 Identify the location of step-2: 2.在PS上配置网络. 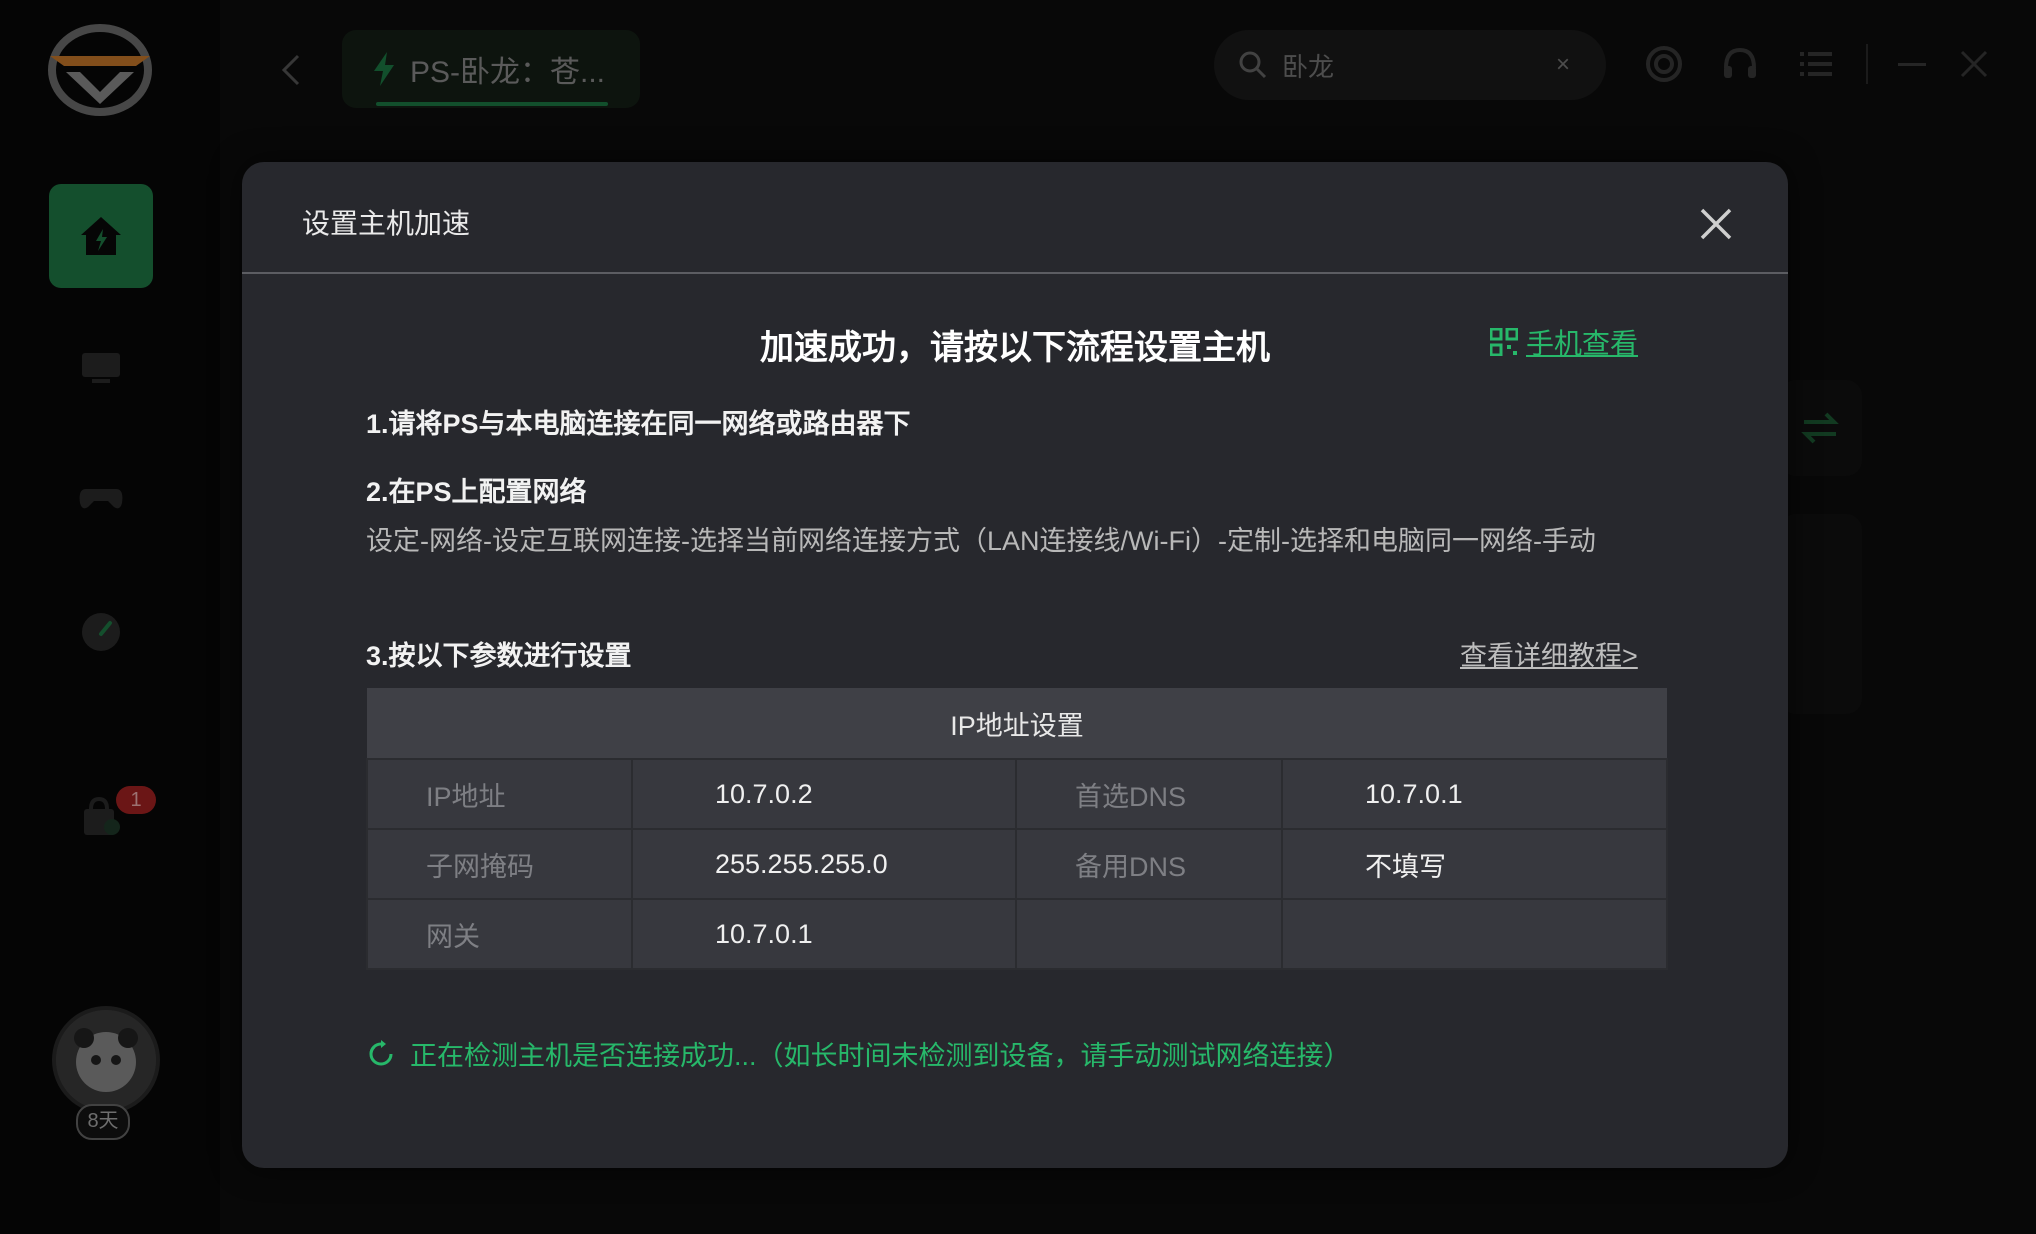
(476, 492).